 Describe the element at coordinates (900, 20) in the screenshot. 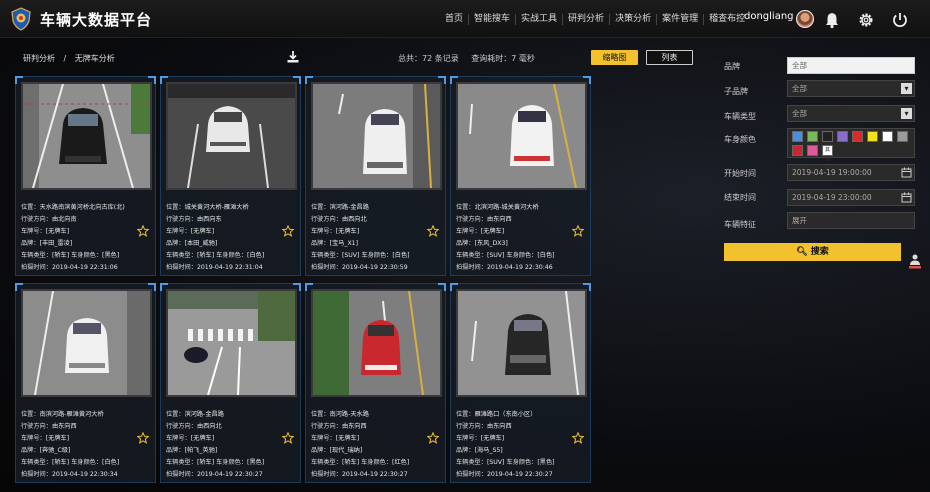

I see `power-icon` at that location.